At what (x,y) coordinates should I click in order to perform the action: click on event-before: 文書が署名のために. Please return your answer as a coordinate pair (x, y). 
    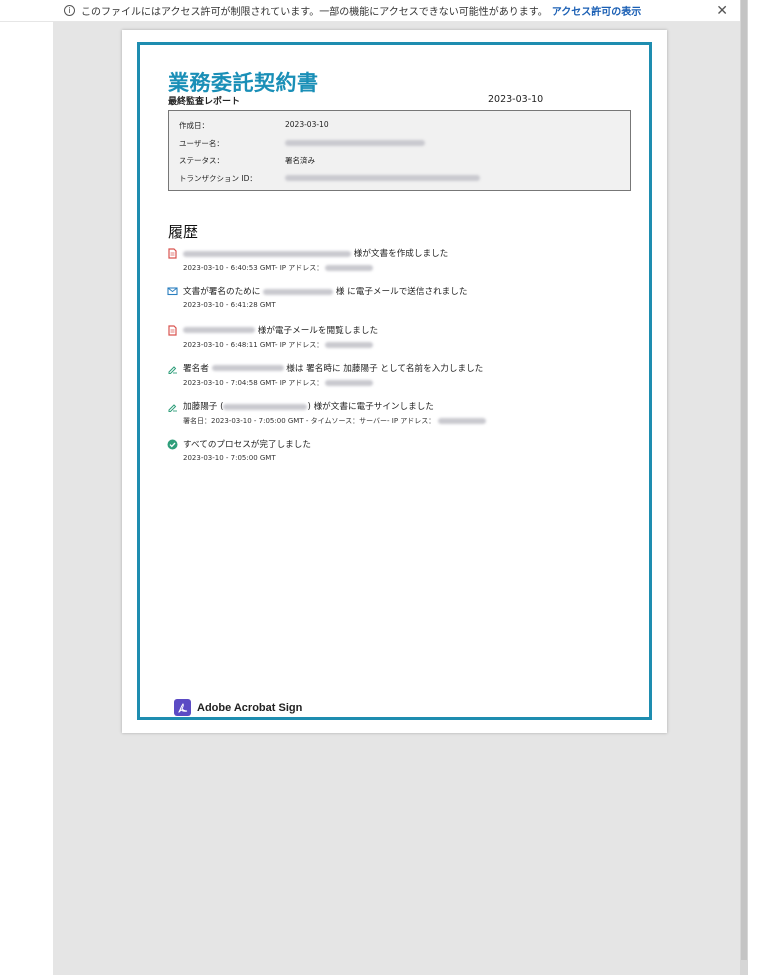
    Looking at the image, I should click on (222, 292).